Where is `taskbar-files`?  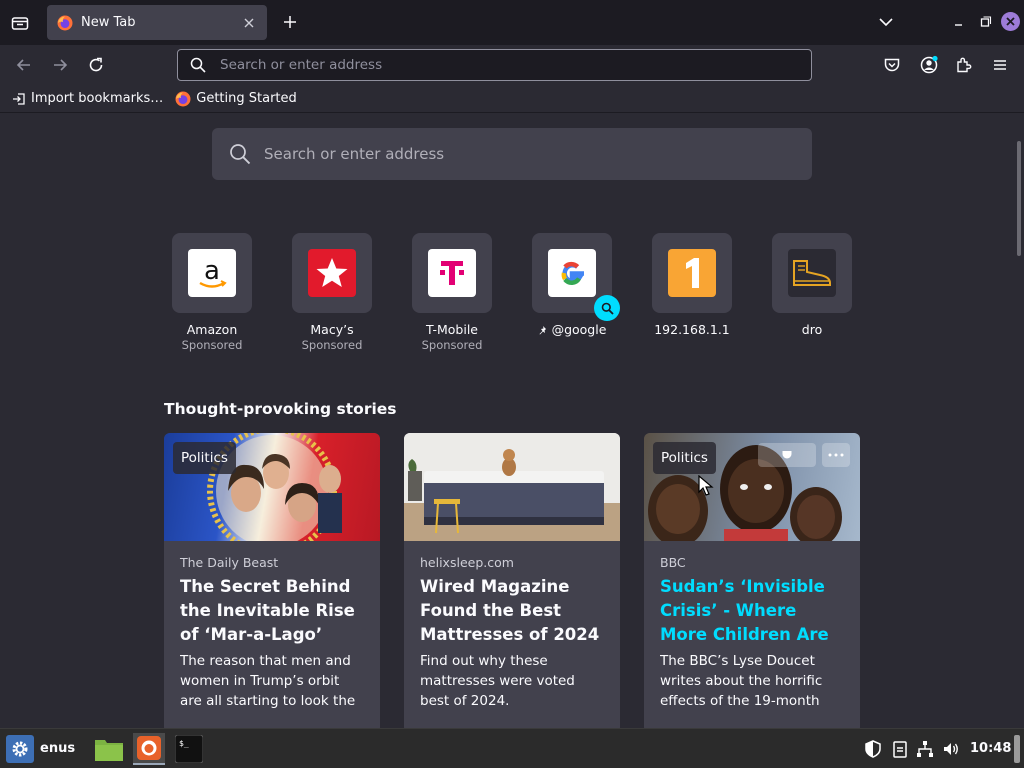
taskbar-files is located at coordinates (109, 749).